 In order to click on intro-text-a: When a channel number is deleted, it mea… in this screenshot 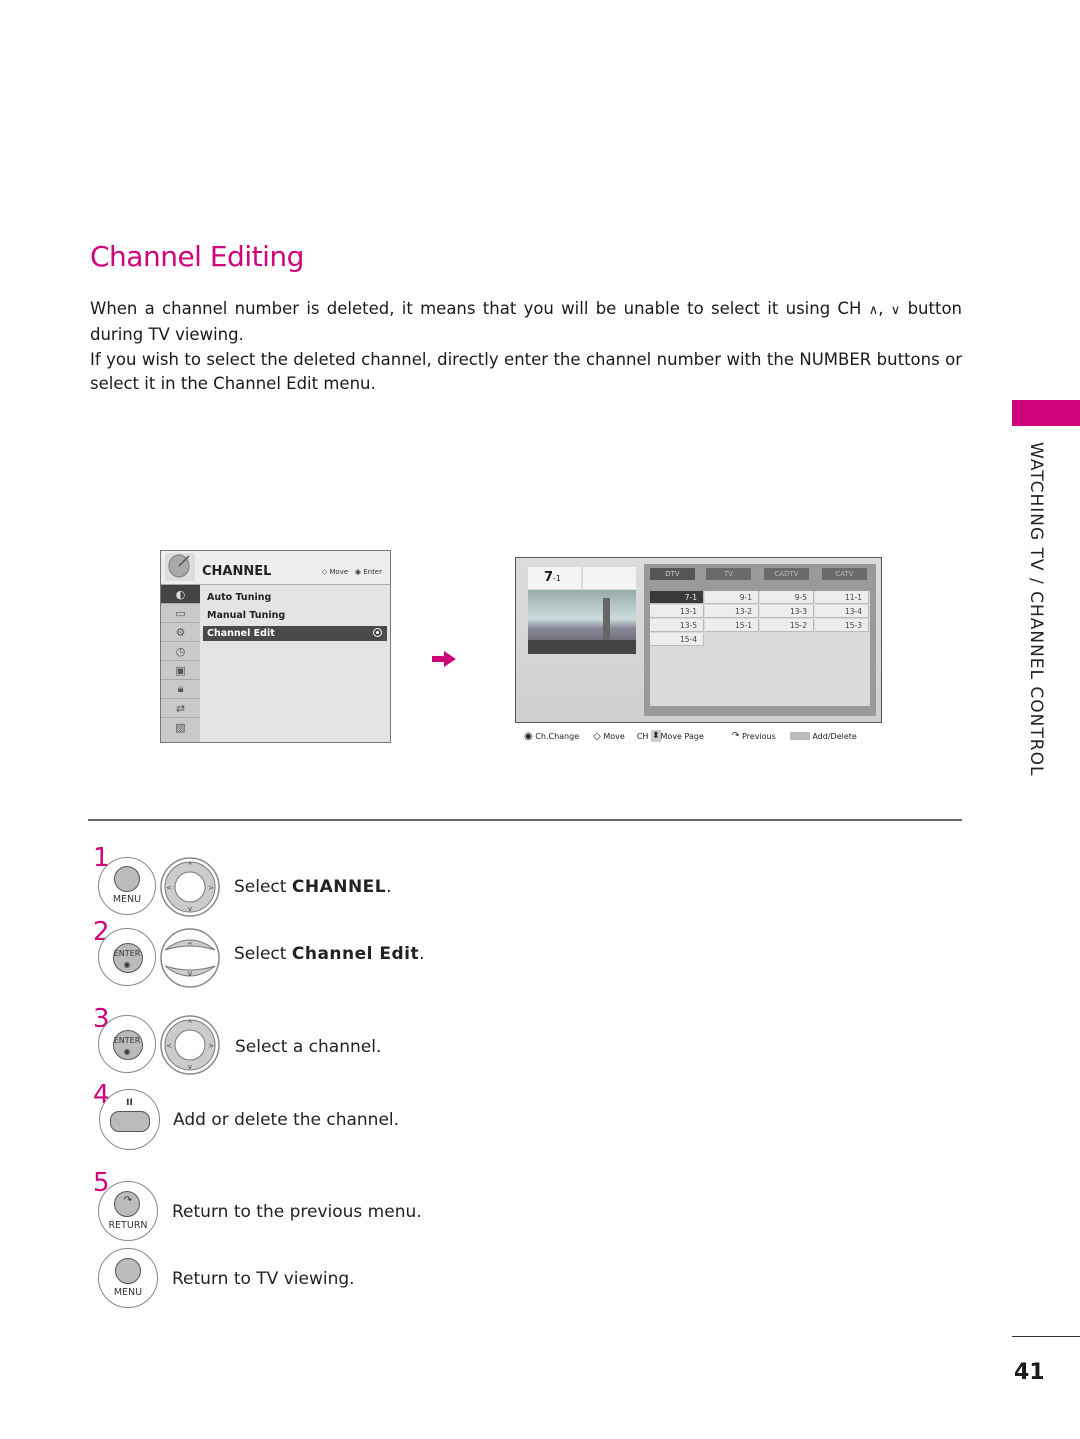, I will do `click(476, 308)`.